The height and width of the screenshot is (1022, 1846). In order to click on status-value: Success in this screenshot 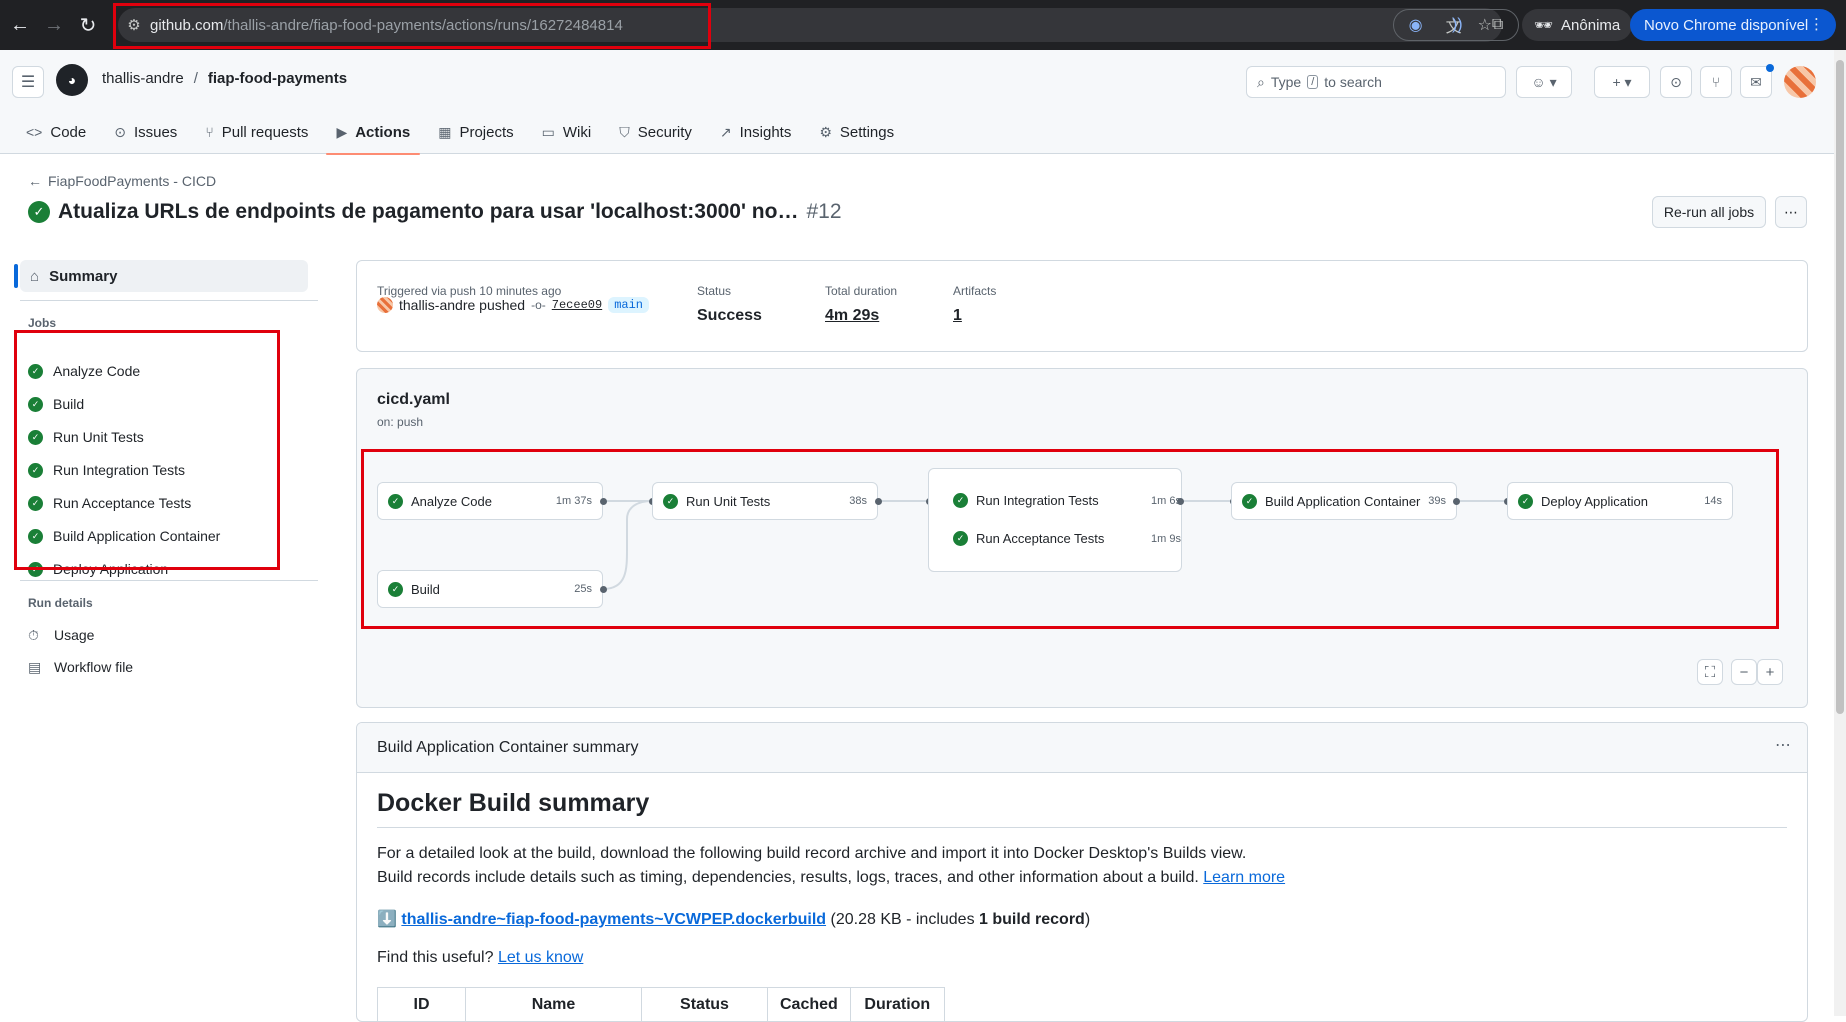, I will do `click(729, 316)`.